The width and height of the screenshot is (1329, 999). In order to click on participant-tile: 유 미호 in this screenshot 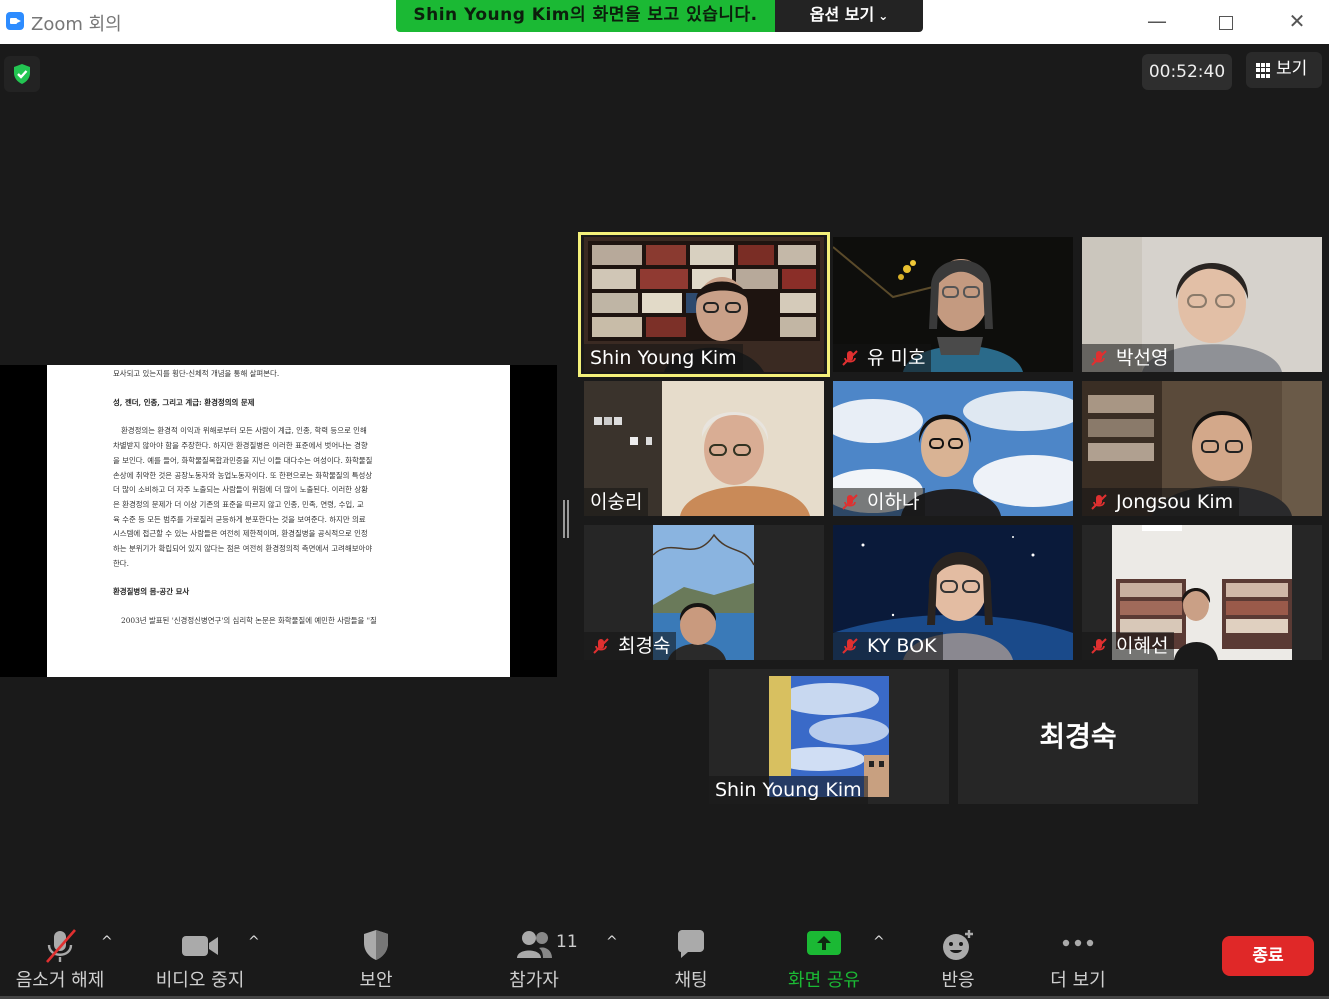, I will do `click(953, 304)`.